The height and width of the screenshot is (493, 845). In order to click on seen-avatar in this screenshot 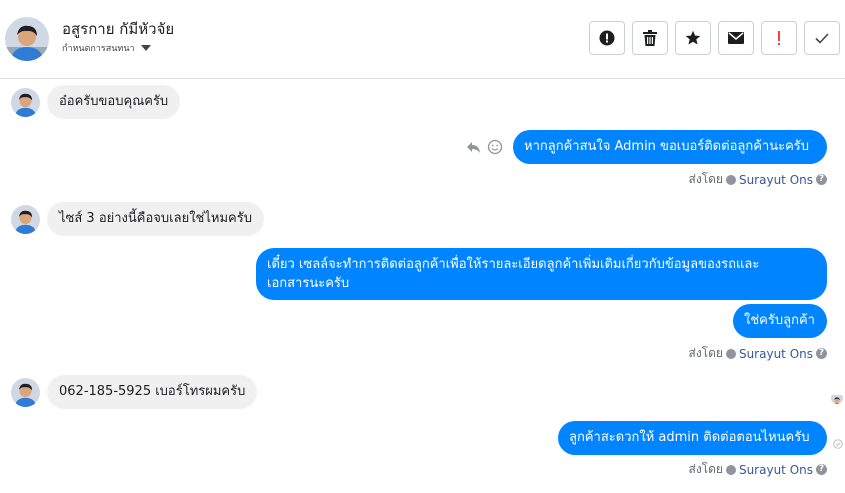, I will do `click(837, 398)`.